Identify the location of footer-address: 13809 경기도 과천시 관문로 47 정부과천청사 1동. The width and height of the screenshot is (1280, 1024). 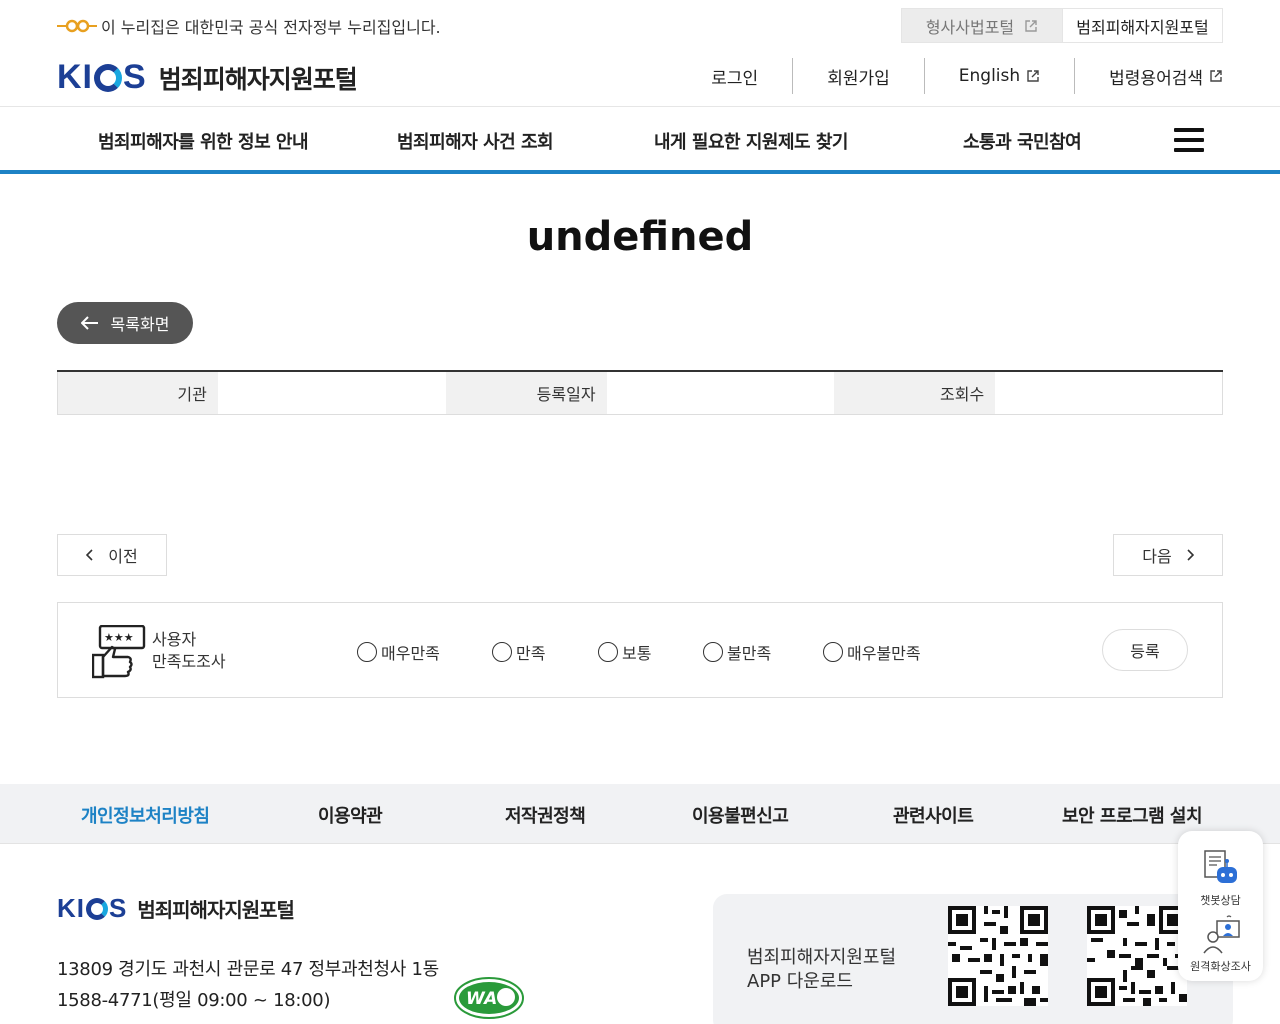
(248, 969).